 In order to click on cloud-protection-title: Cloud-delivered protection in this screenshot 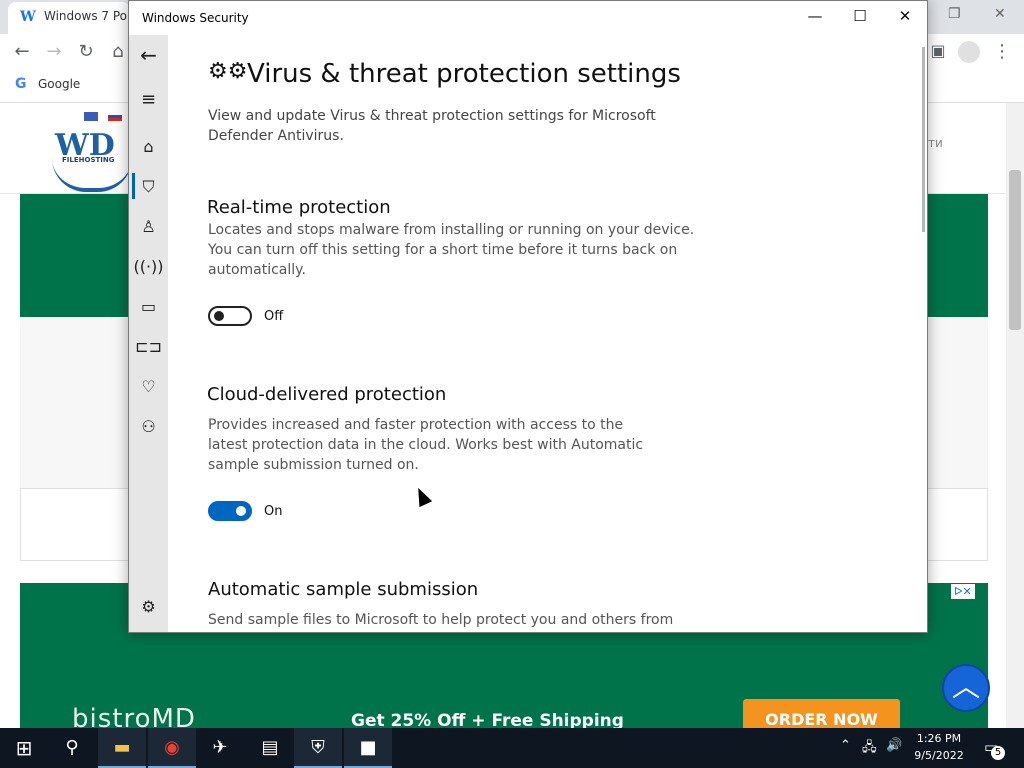, I will do `click(327, 394)`.